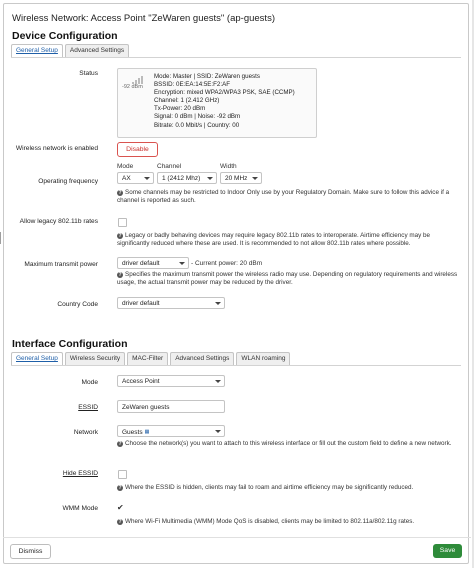  I want to click on if-mode-label: Mode, so click(90, 382).